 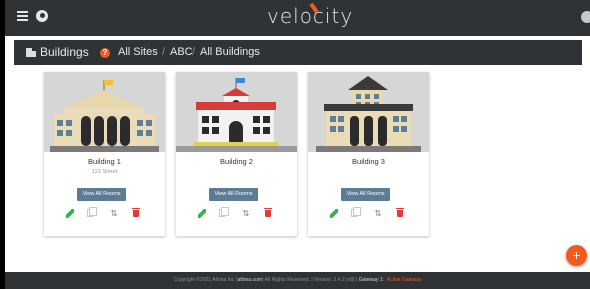 I want to click on gateway-label: Gateway 1:, so click(x=371, y=280).